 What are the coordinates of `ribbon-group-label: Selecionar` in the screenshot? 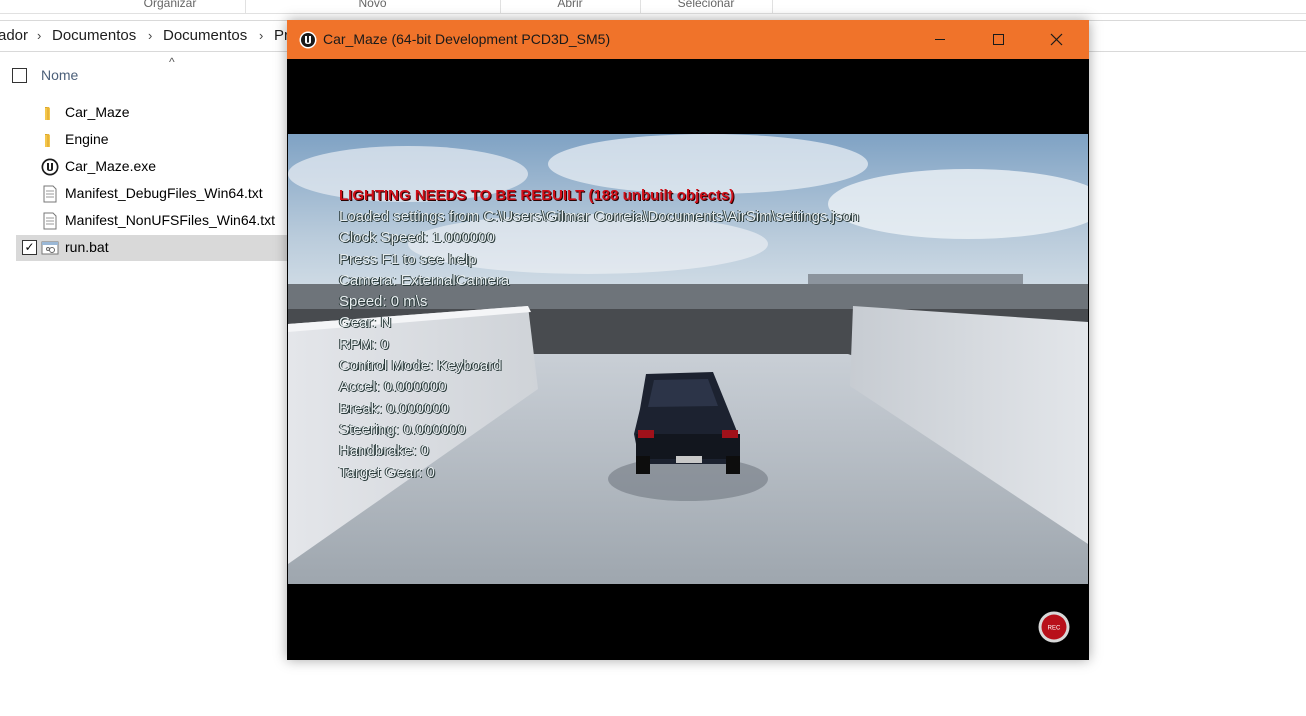 It's located at (706, 5).